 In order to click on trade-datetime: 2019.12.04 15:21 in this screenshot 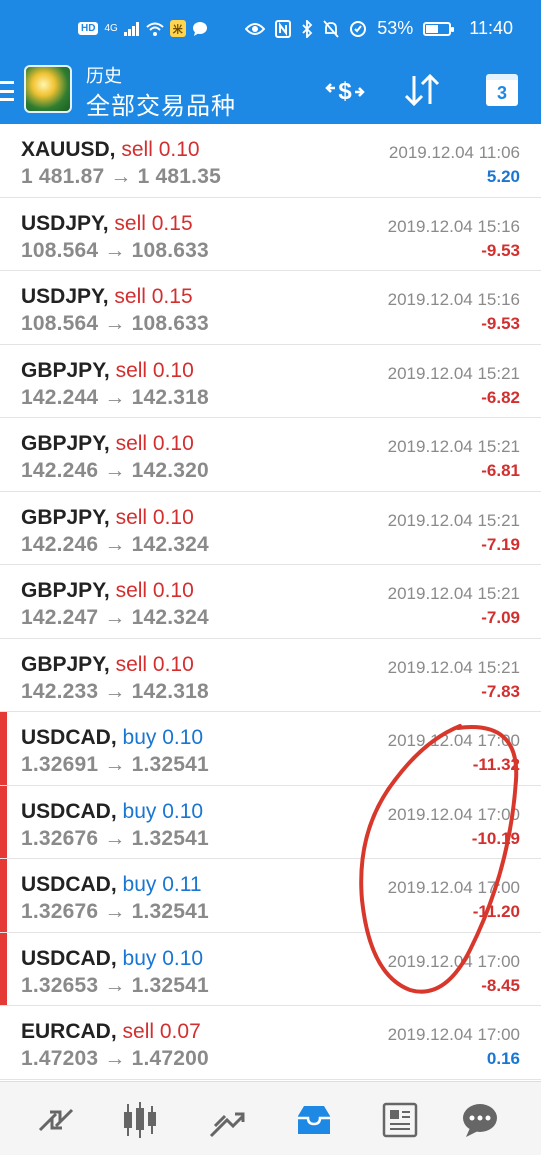, I will do `click(453, 667)`.